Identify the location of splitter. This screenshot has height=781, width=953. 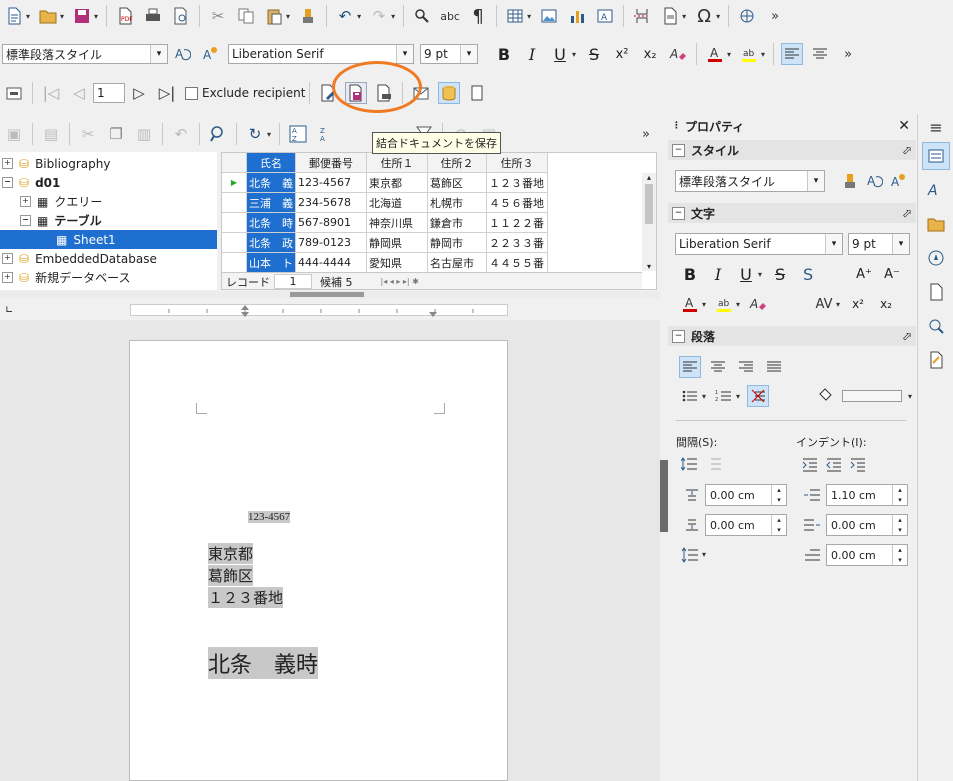
(330, 295).